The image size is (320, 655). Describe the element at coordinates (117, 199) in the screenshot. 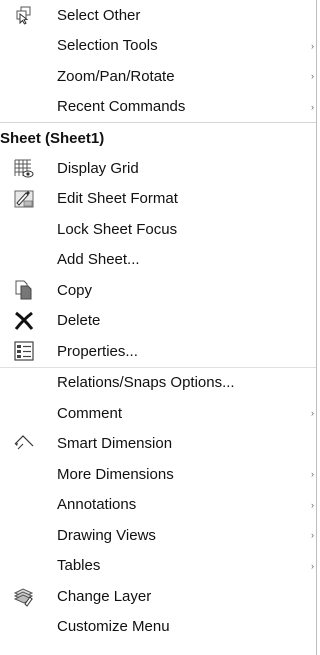

I see `menu-item-label: Edit Sheet Format` at that location.